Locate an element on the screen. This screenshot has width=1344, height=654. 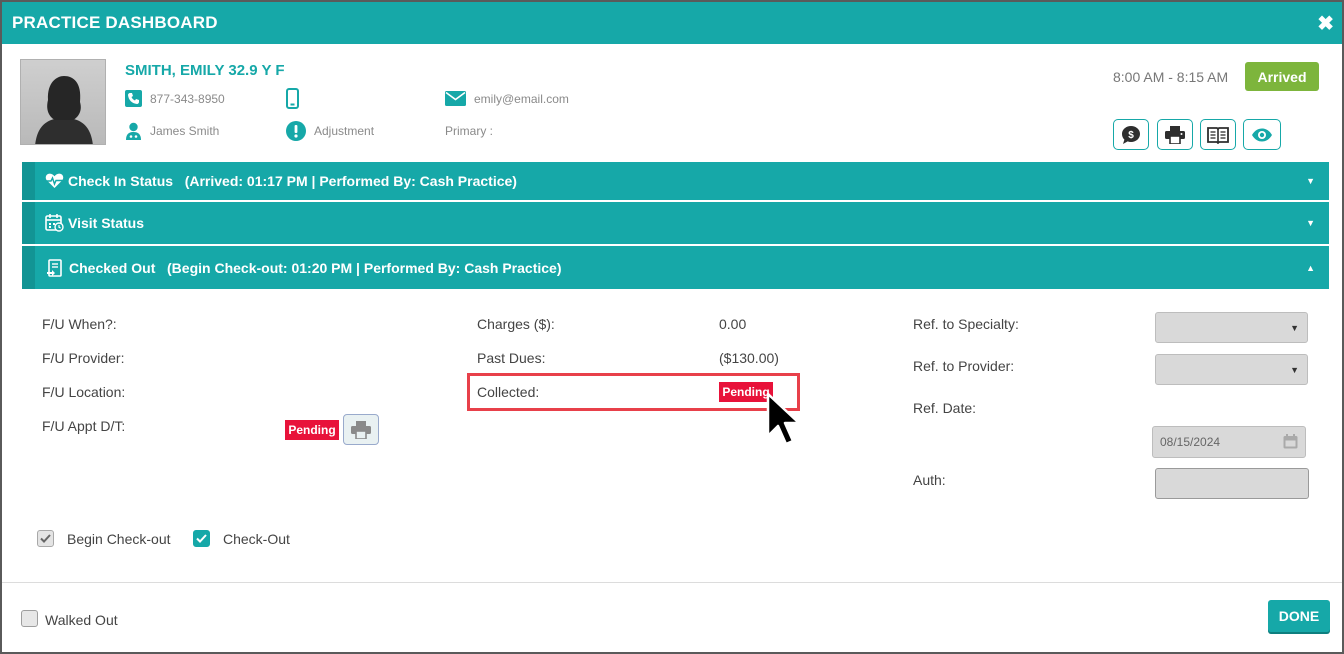
fu-appt-pending-badge: Pending is located at coordinates (312, 430).